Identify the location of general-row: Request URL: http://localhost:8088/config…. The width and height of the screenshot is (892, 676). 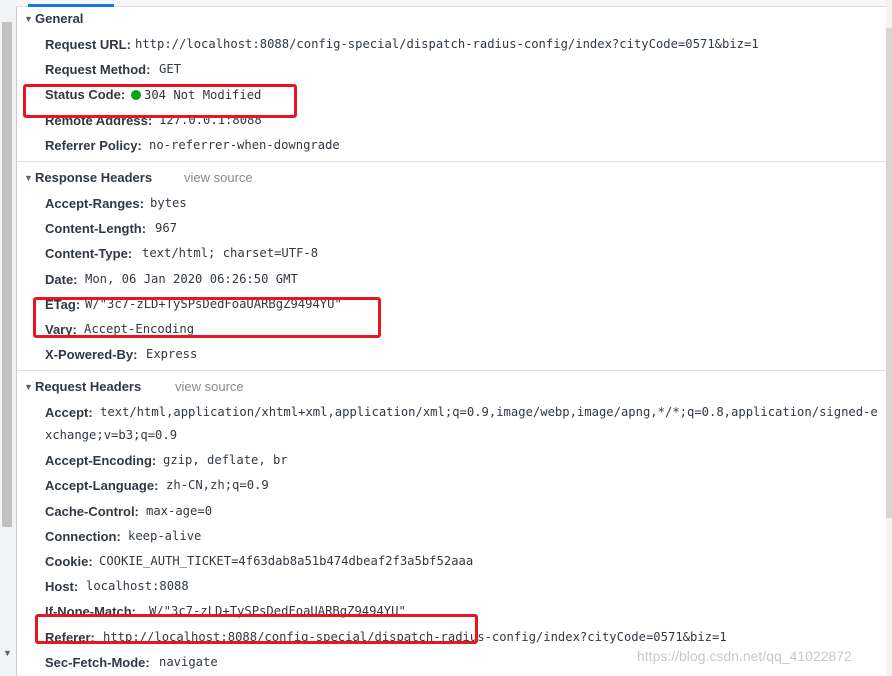
(451, 44).